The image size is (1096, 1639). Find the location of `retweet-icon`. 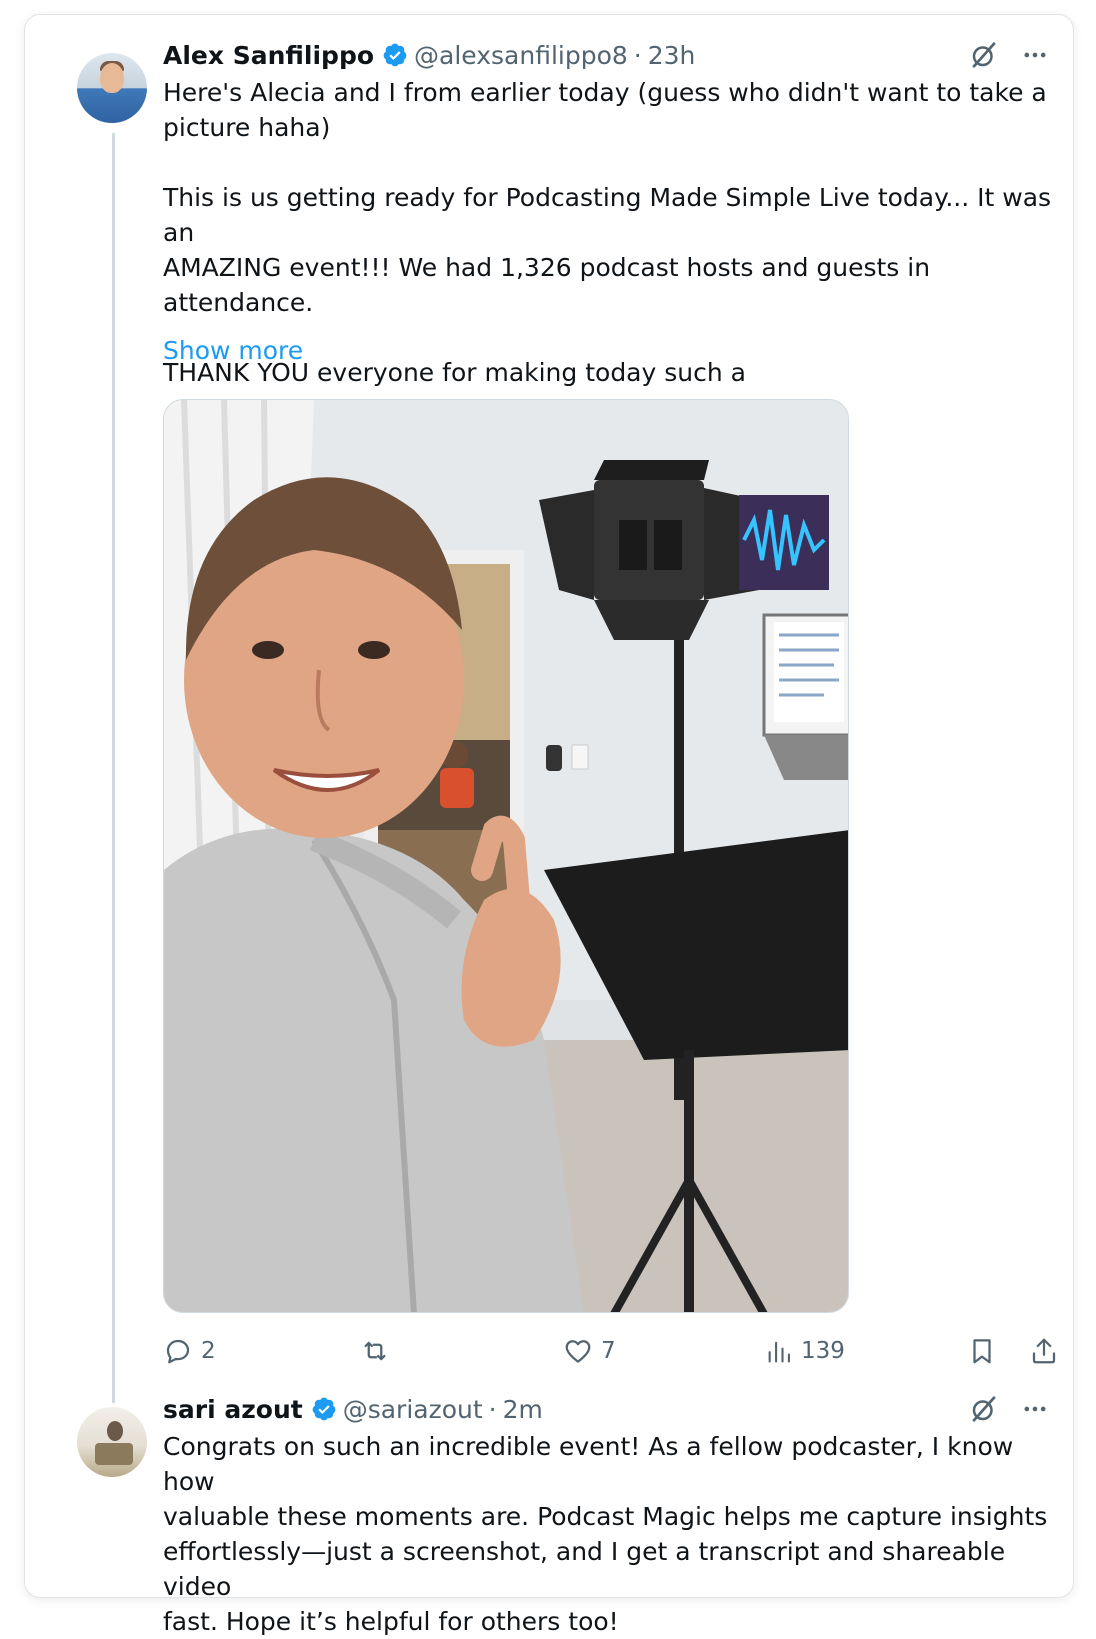

retweet-icon is located at coordinates (375, 1351).